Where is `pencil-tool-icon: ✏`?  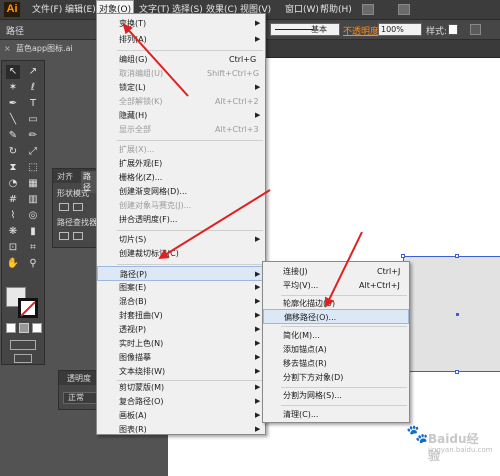 pencil-tool-icon: ✏ is located at coordinates (33, 136).